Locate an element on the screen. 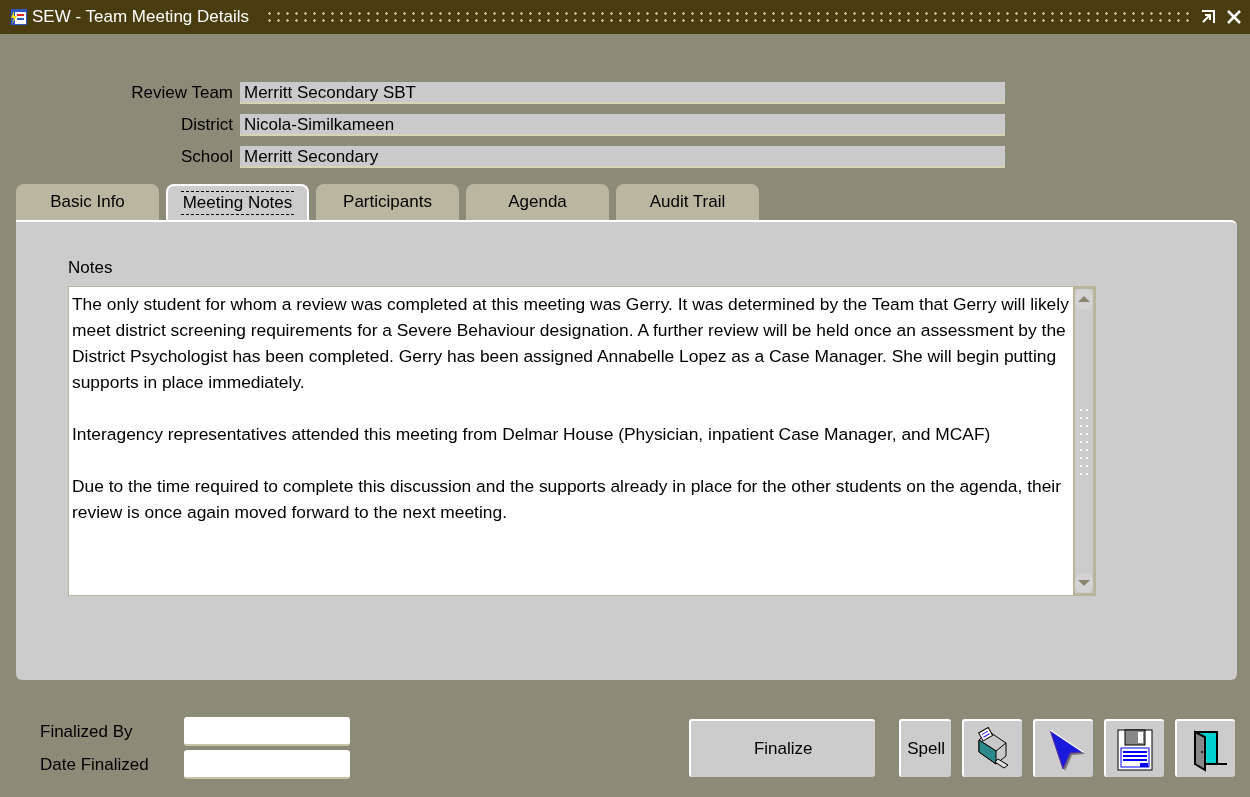 This screenshot has height=797, width=1250. tab: Agenda is located at coordinates (537, 202).